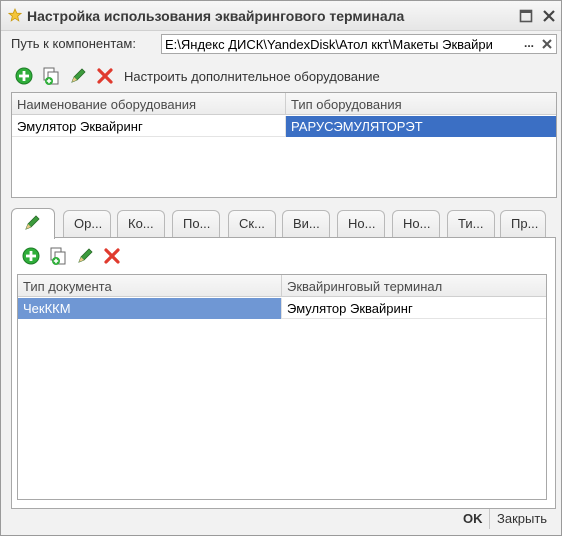  What do you see at coordinates (73, 43) in the screenshot?
I see `path-label: Путь к компонентам:` at bounding box center [73, 43].